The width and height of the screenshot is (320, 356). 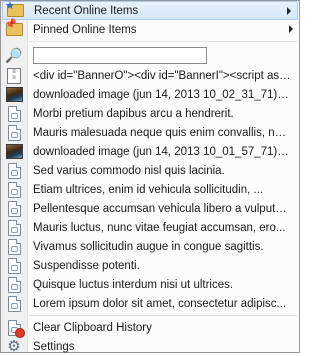 What do you see at coordinates (86, 265) in the screenshot?
I see `clip-text: Suspendisse potenti.` at bounding box center [86, 265].